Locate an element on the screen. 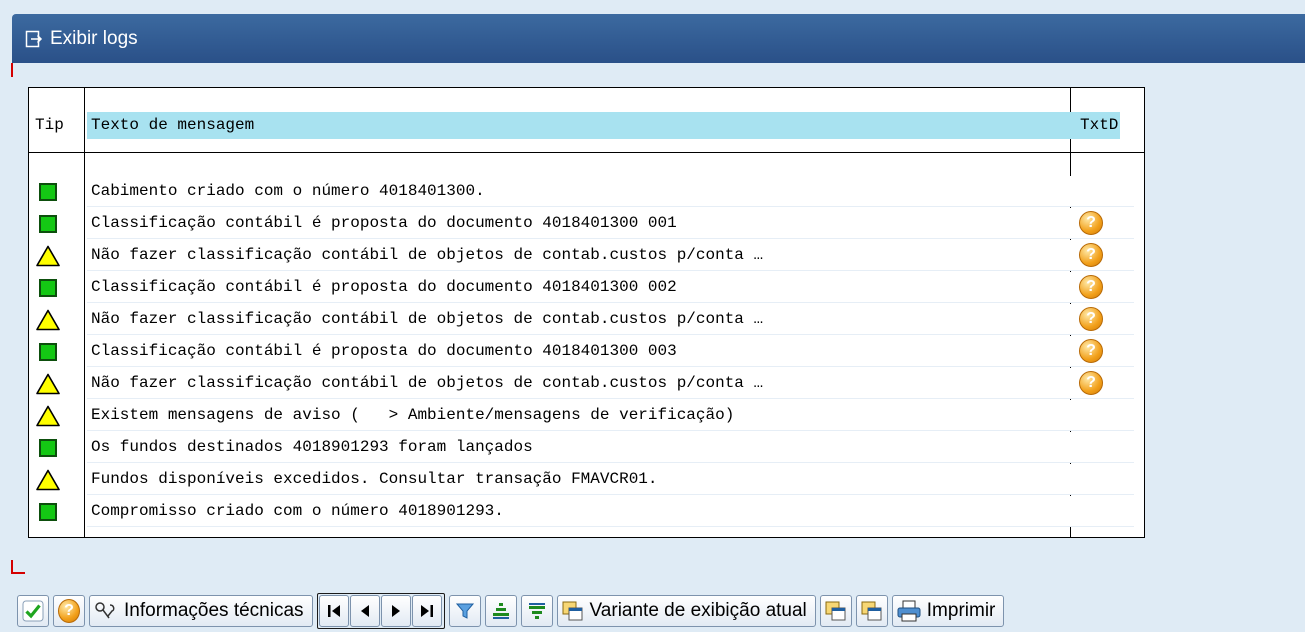  first-page-icon is located at coordinates (333, 611).